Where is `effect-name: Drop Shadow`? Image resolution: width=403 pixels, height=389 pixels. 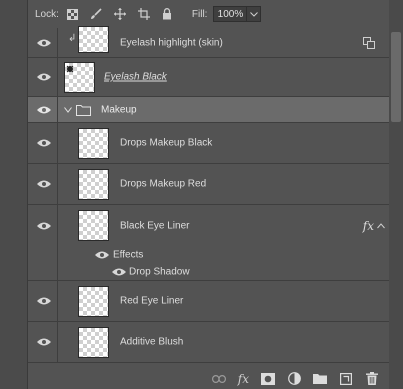 effect-name: Drop Shadow is located at coordinates (159, 271).